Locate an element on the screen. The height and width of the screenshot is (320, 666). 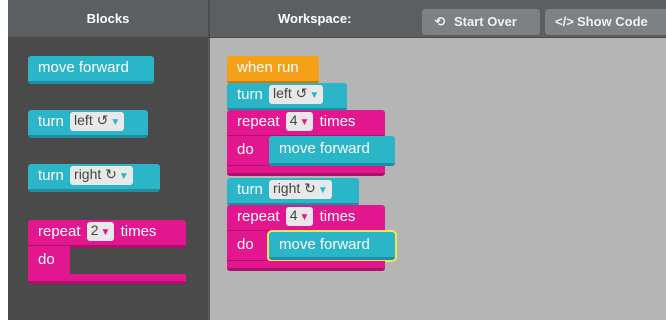
show-code-button: </> Show Code is located at coordinates (605, 22).